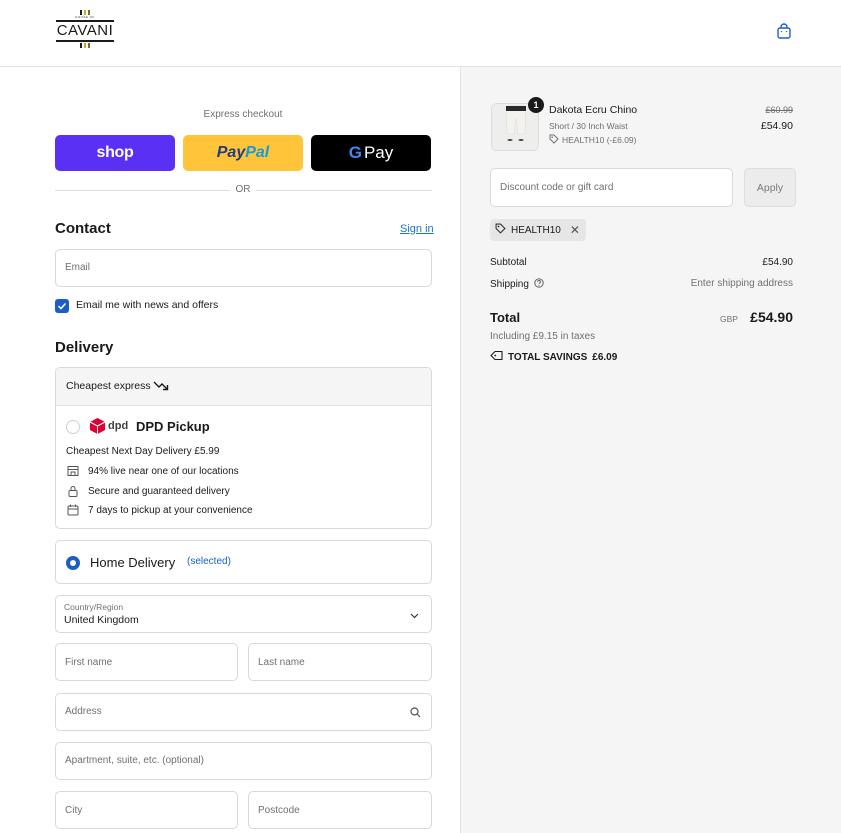 This screenshot has width=841, height=833. What do you see at coordinates (575, 230) in the screenshot?
I see `remove-discount-icon: ✕` at bounding box center [575, 230].